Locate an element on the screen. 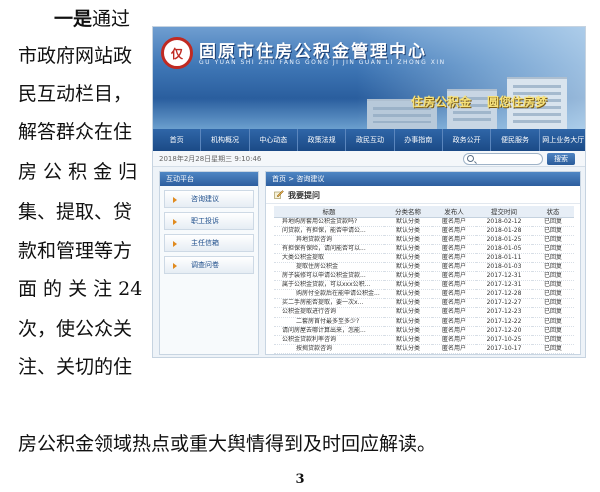  nav-disclosure: 政务公开 is located at coordinates (467, 140).